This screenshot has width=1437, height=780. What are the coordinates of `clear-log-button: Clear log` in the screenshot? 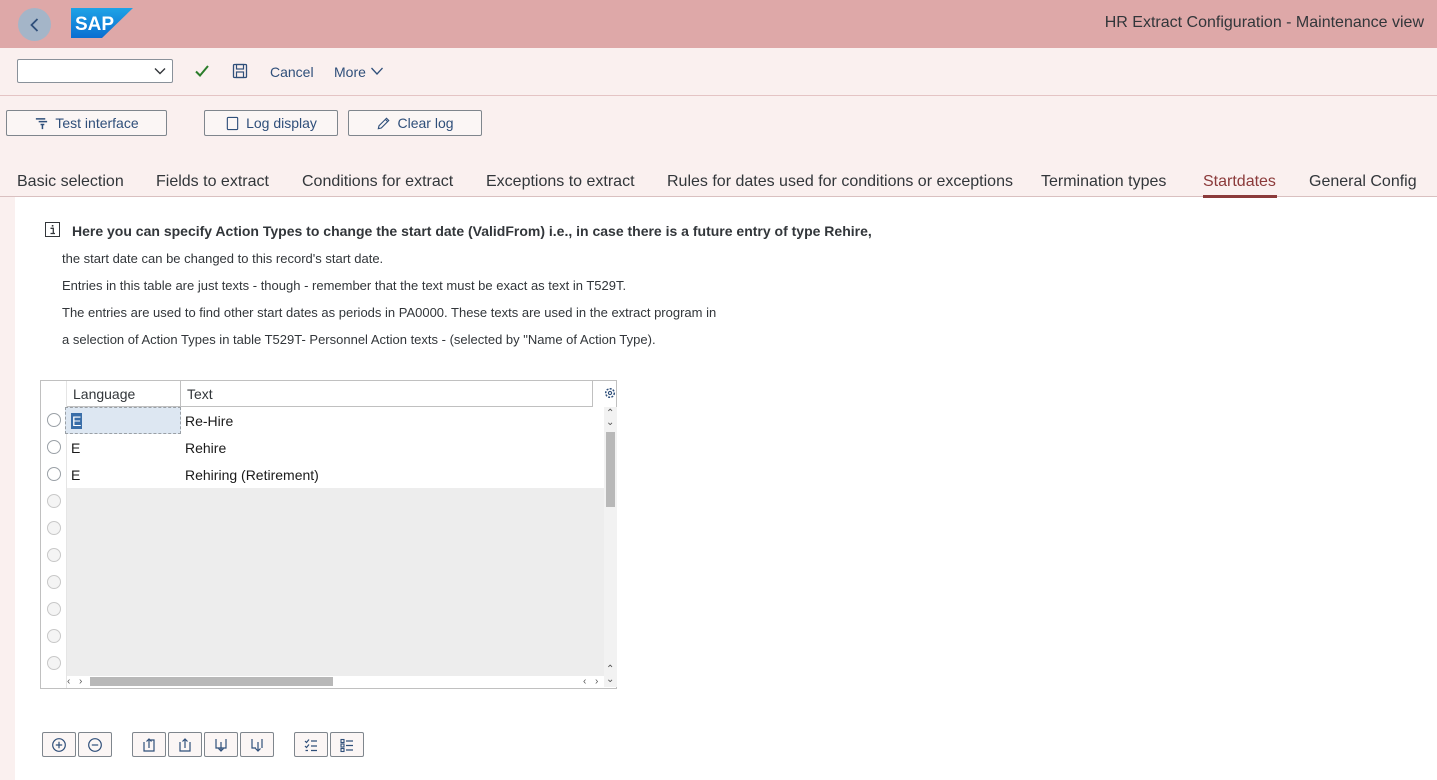 It's located at (415, 123).